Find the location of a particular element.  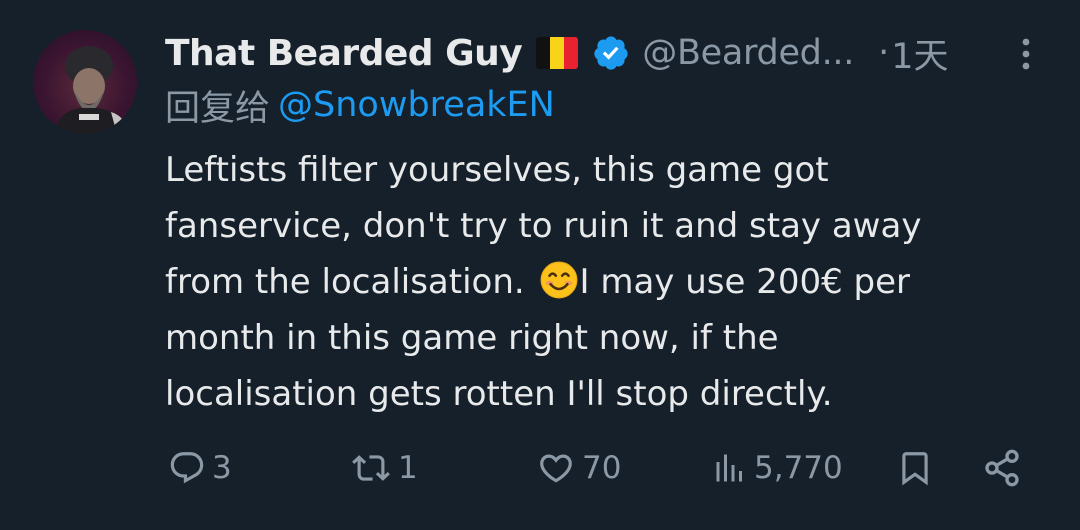

like-count: 70 is located at coordinates (602, 468).